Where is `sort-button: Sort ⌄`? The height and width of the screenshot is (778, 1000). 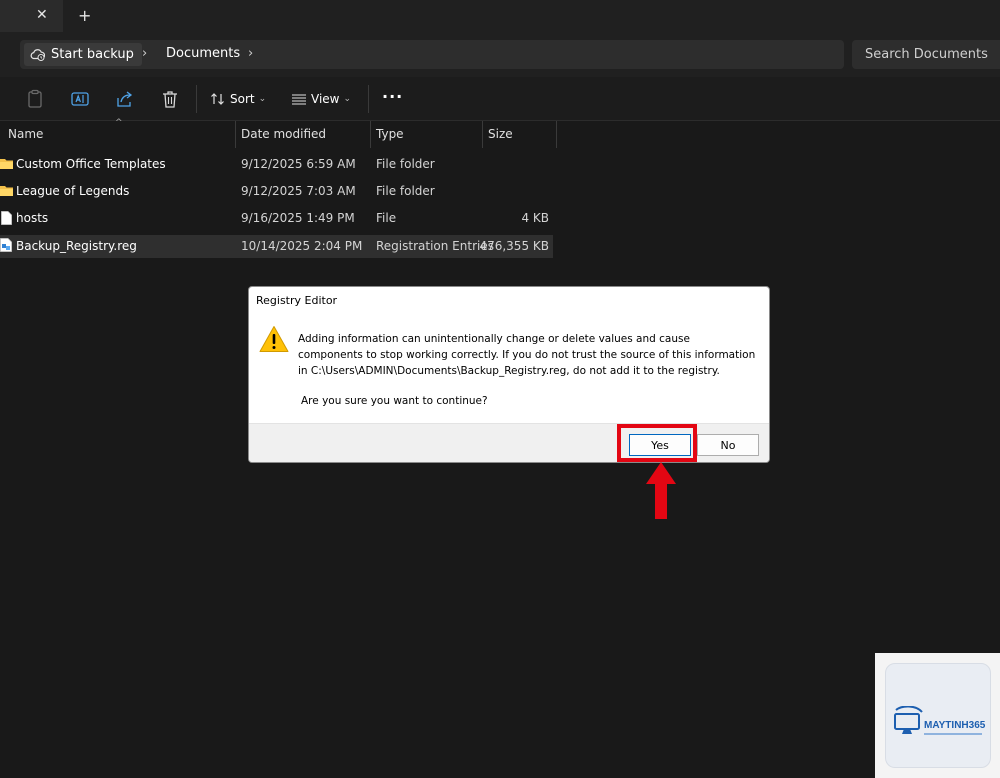
sort-button: Sort ⌄ is located at coordinates (238, 99).